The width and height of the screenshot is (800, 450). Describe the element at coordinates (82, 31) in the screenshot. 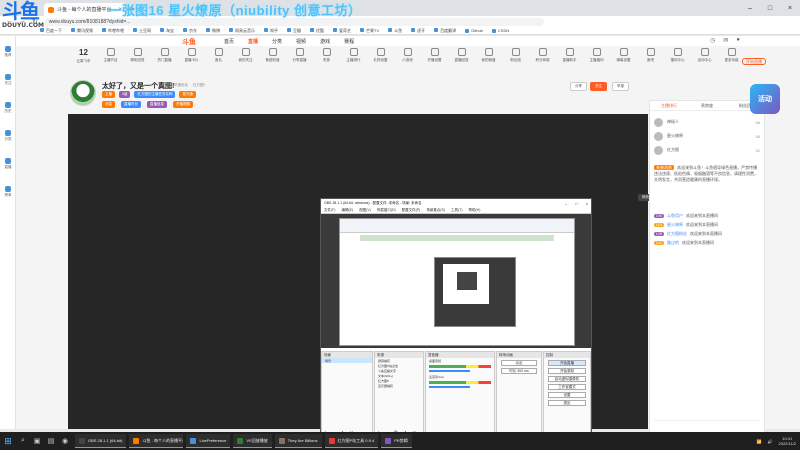

I see `bookmark-item: 腾讯视频` at that location.